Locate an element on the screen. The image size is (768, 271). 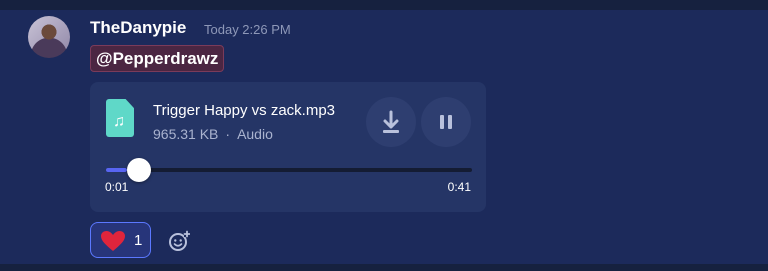
message-author: TheDanypie is located at coordinates (138, 28).